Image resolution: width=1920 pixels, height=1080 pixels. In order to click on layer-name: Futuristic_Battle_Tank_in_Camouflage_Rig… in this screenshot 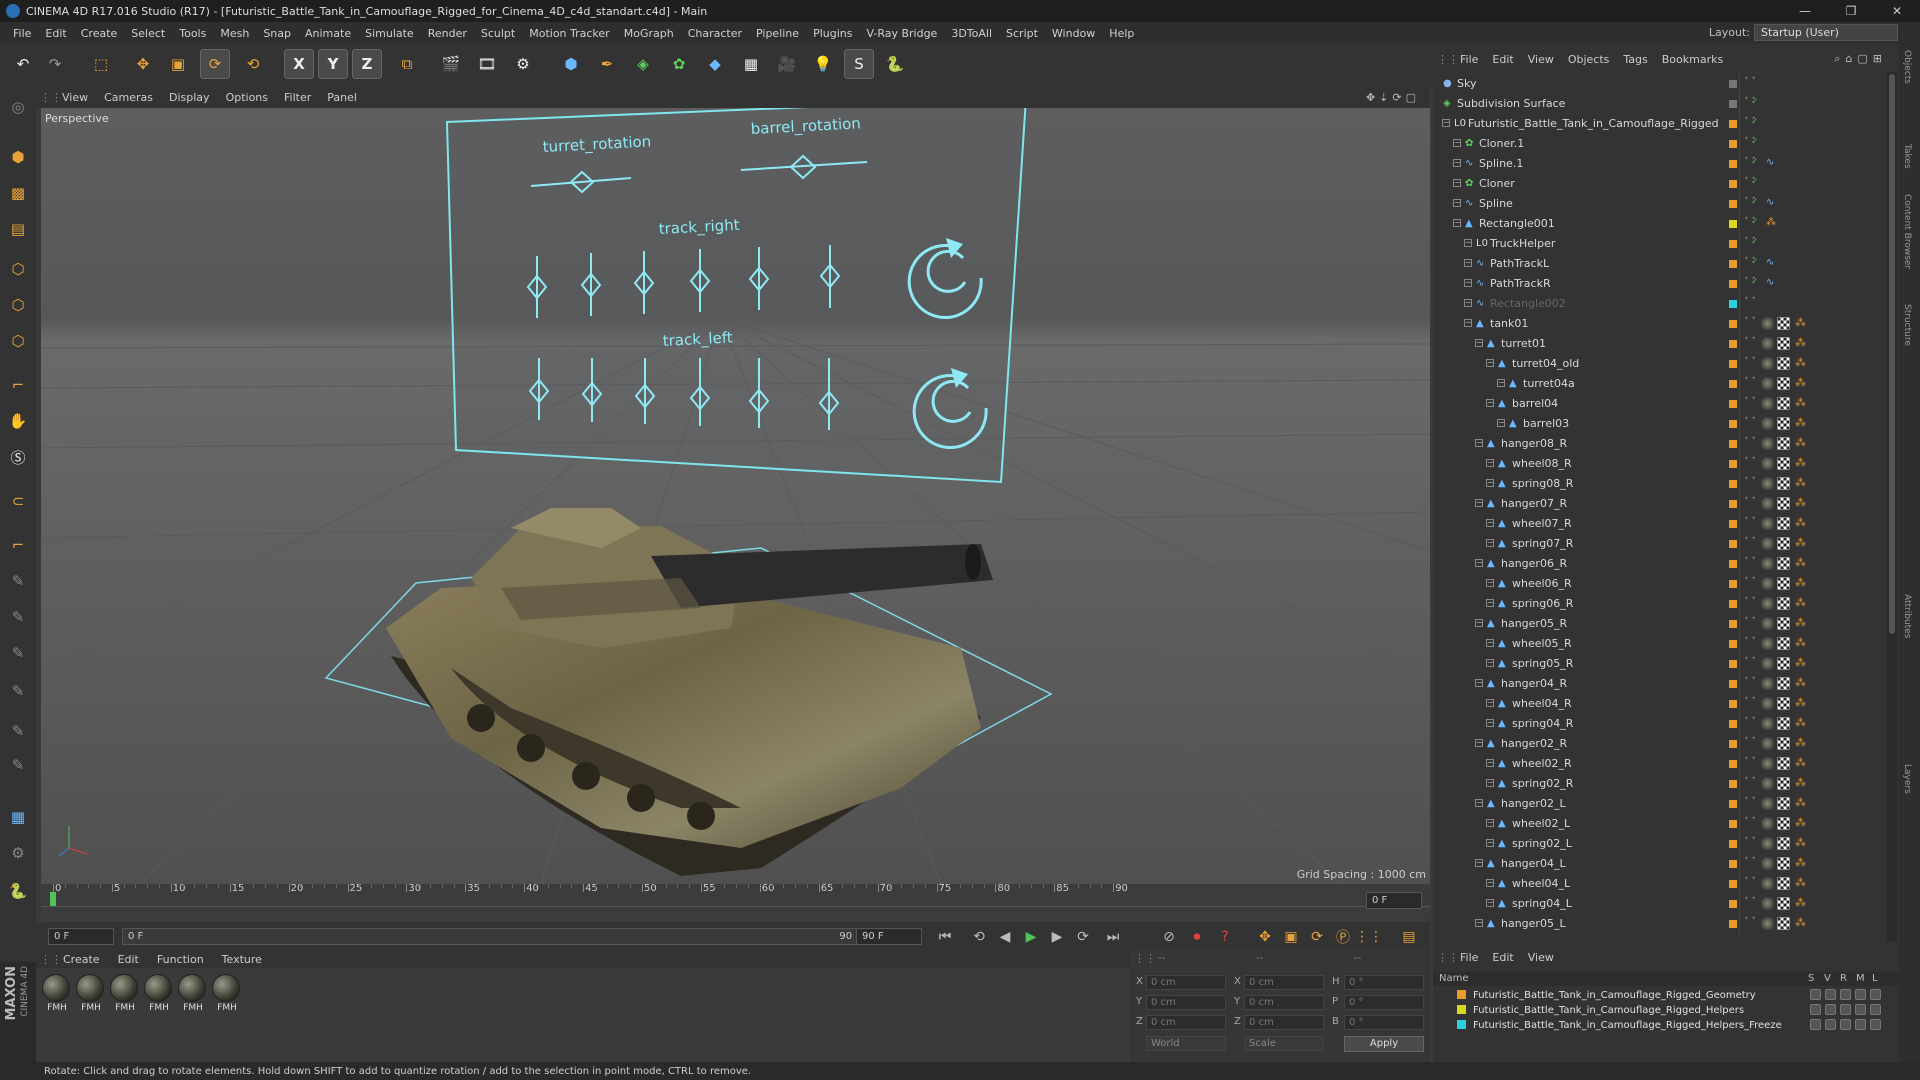, I will do `click(1627, 1025)`.